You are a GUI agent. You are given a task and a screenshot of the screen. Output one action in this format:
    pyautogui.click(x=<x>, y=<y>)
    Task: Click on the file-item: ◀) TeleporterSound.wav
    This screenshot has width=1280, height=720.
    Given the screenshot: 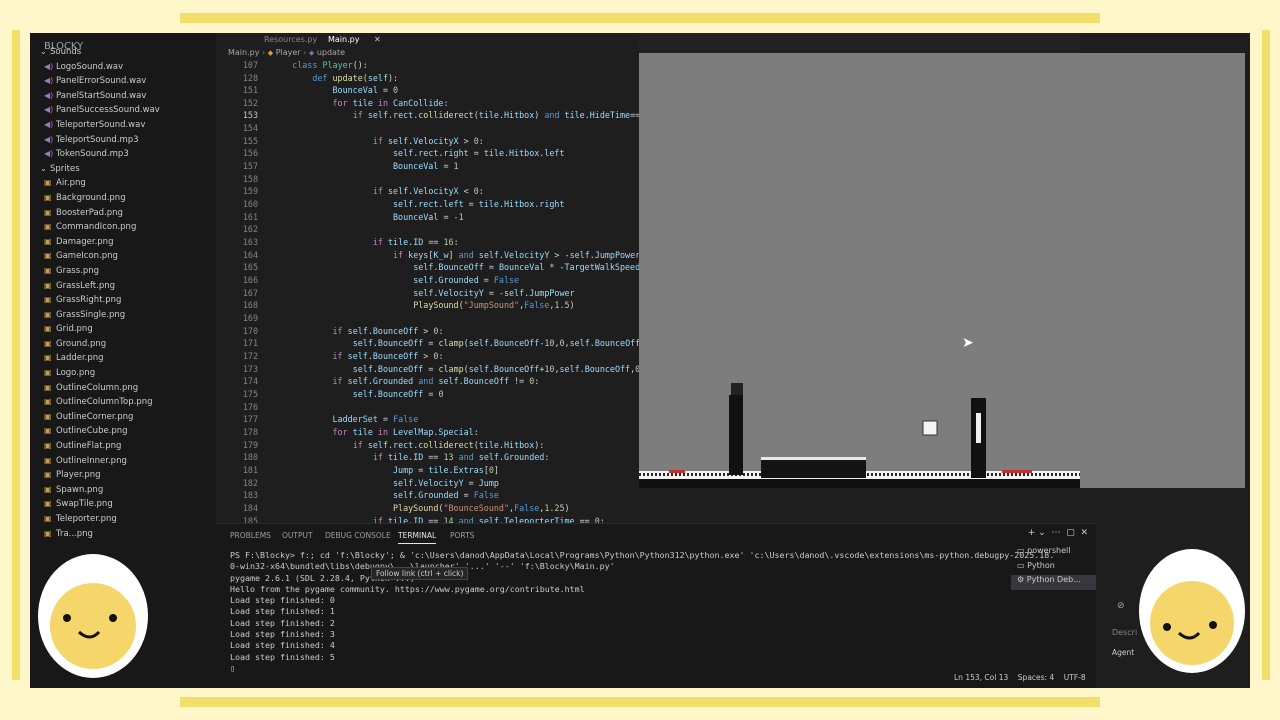 What is the action you would take?
    pyautogui.click(x=123, y=127)
    